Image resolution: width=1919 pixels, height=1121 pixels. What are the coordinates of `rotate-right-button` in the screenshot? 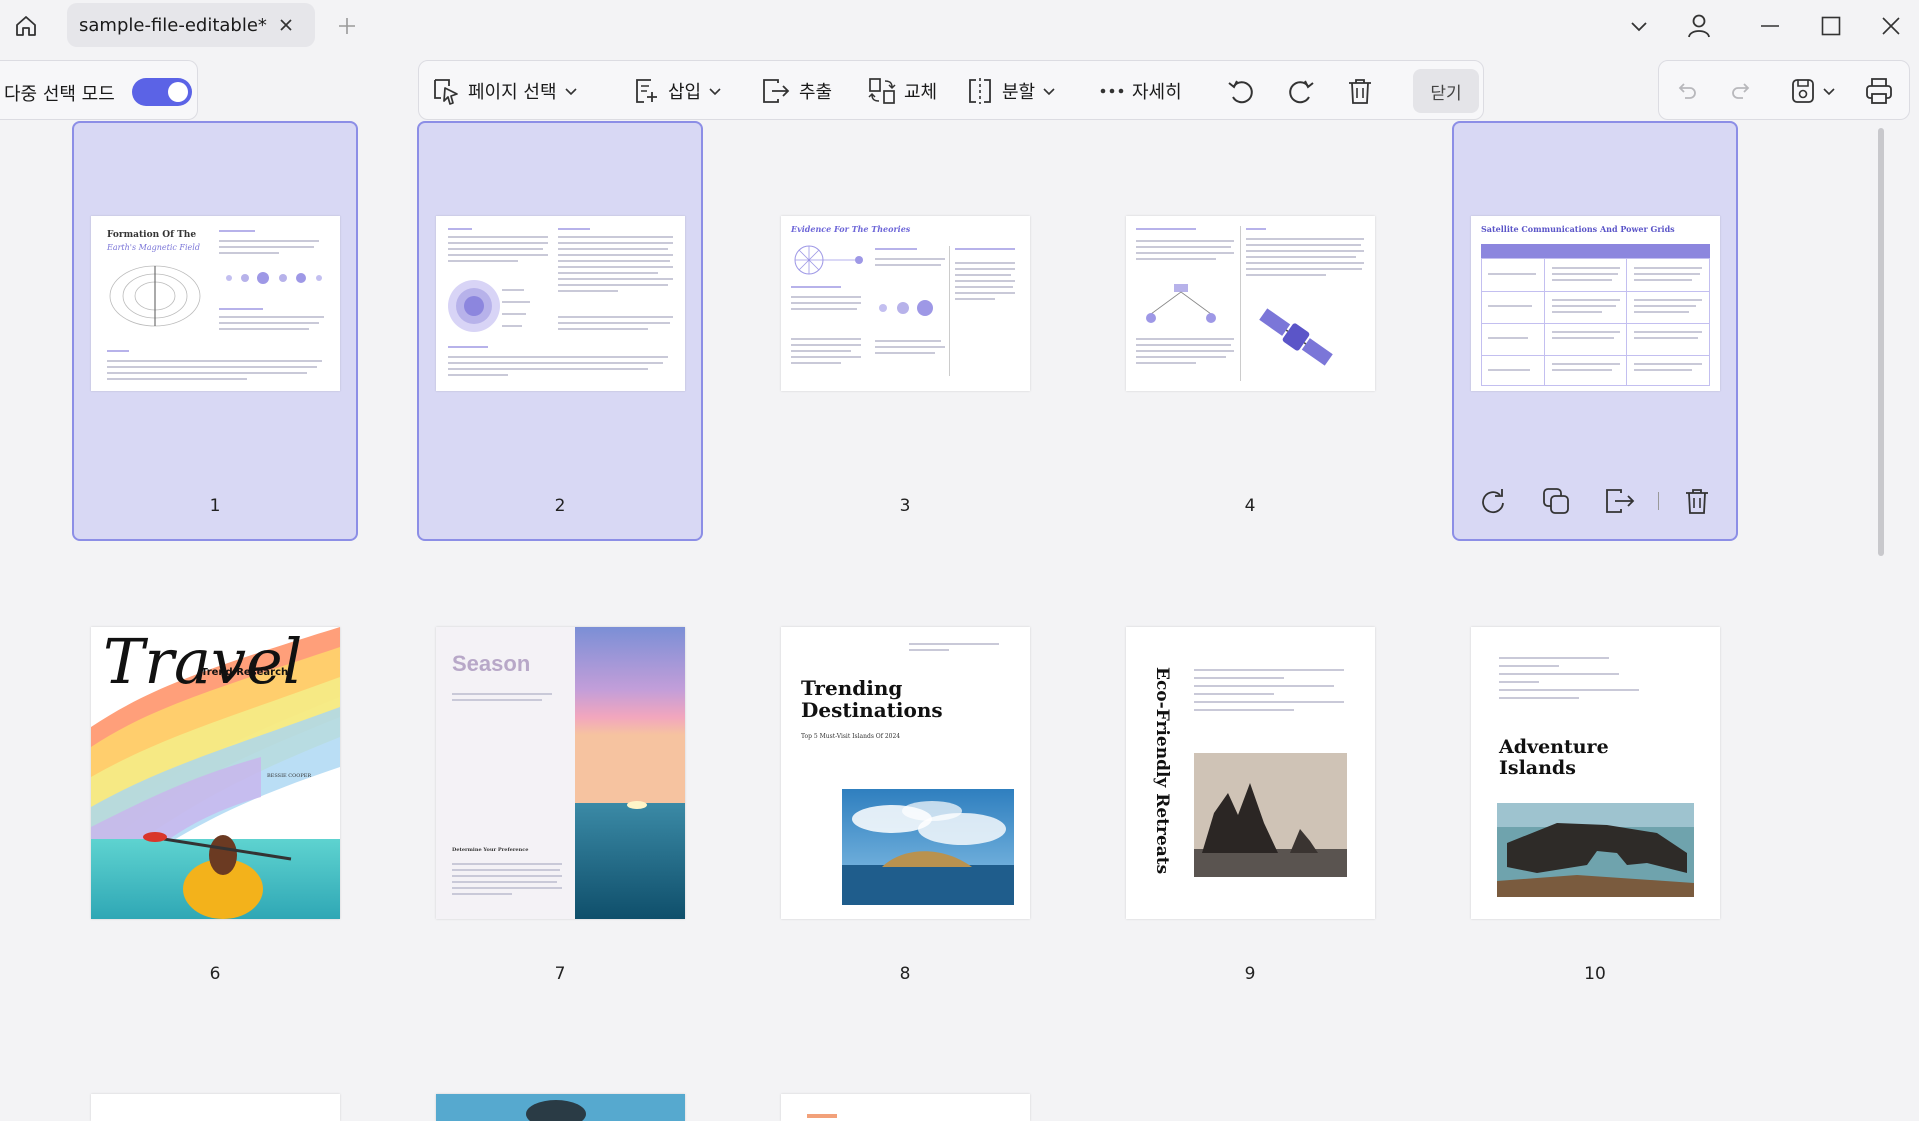 It's located at (1301, 91).